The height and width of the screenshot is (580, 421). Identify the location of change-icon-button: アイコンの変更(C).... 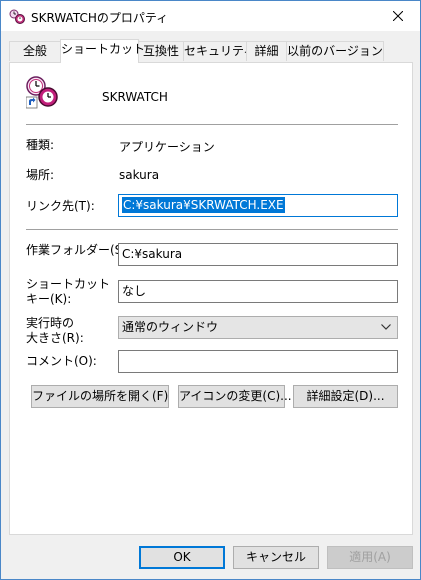
(235, 396).